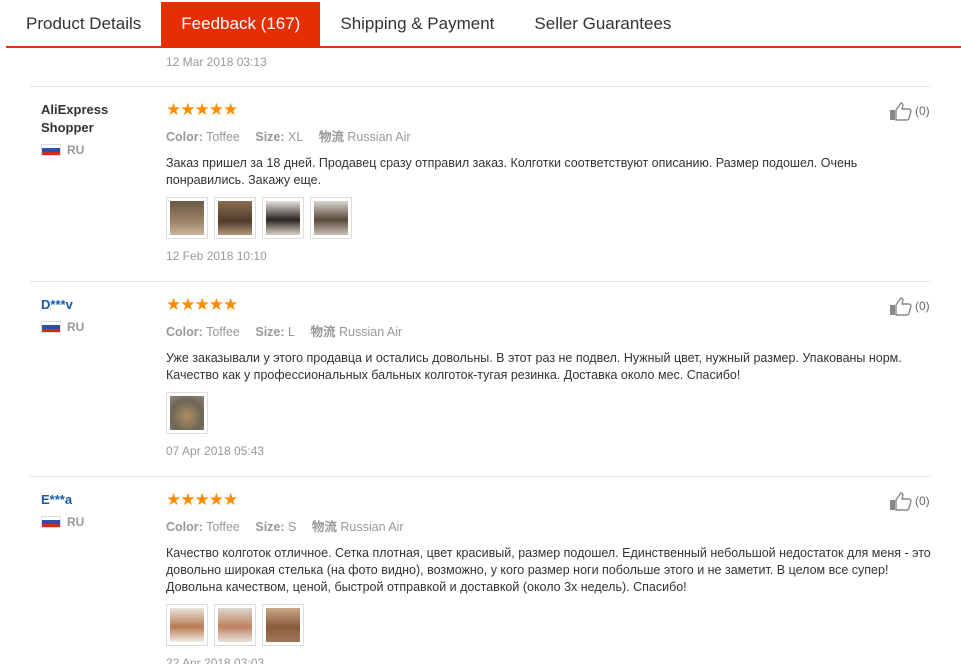 Image resolution: width=961 pixels, height=664 pixels. I want to click on review-date: 12 Feb 2018 10:10, so click(216, 256).